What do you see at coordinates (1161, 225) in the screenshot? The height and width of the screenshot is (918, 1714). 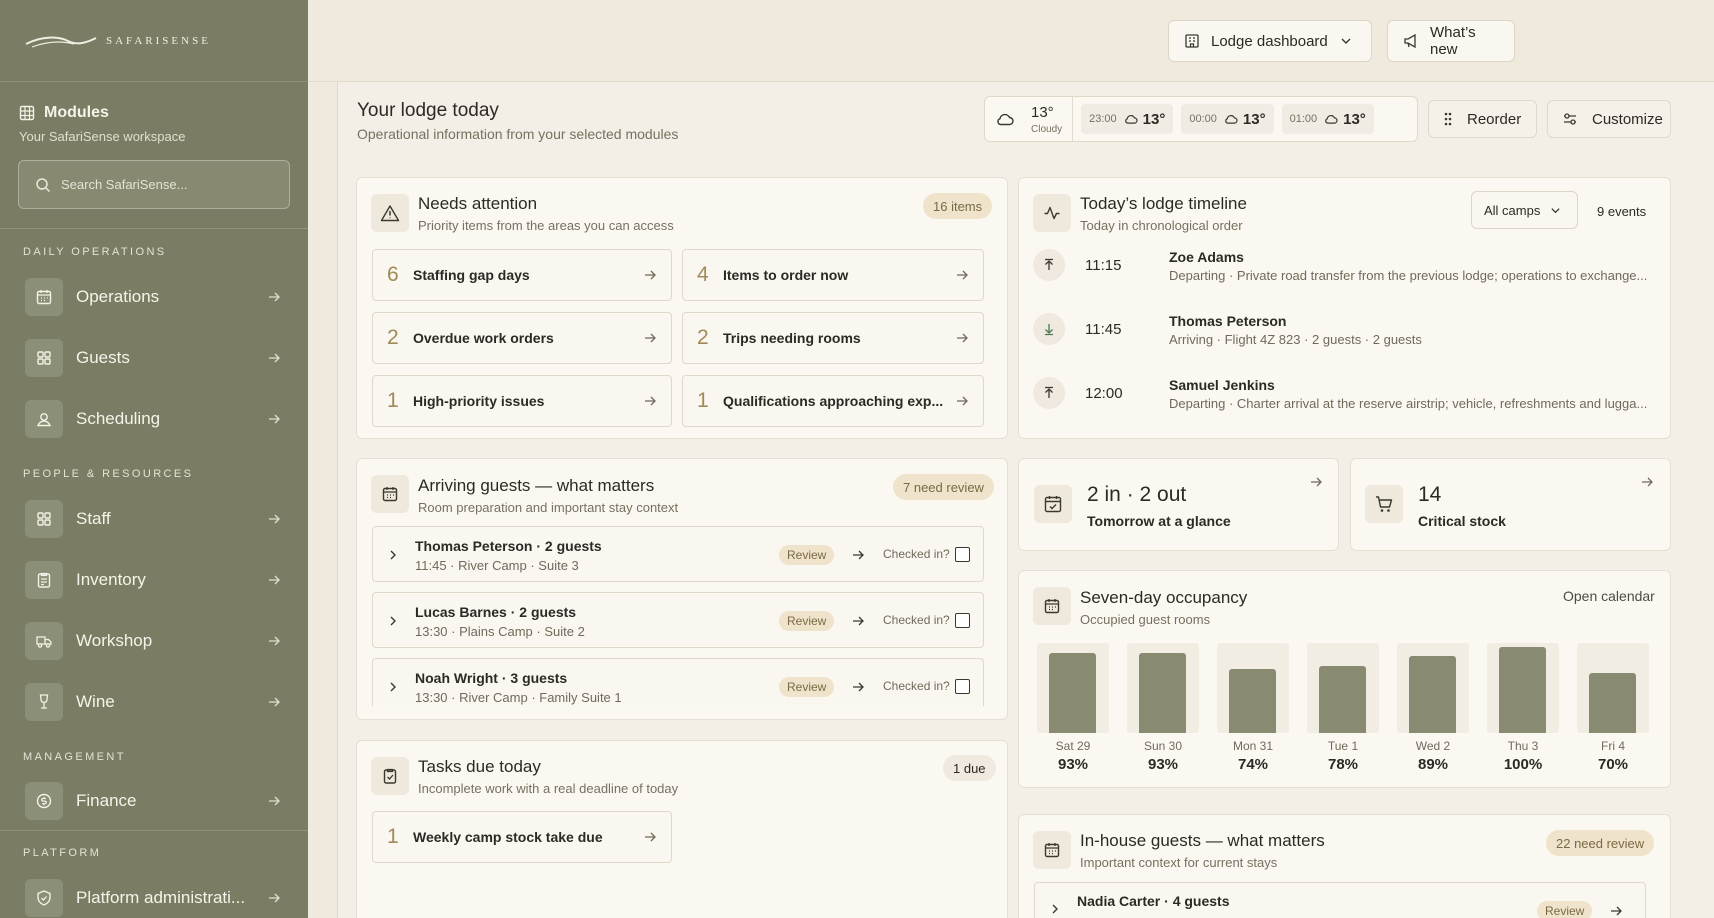 I see `timeline-subtitle: Today in chronological order` at bounding box center [1161, 225].